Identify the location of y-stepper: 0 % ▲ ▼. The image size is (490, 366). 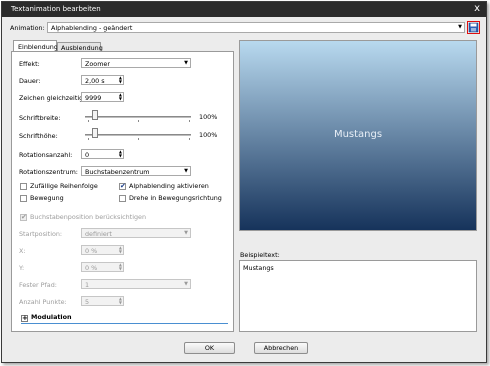
(102, 267).